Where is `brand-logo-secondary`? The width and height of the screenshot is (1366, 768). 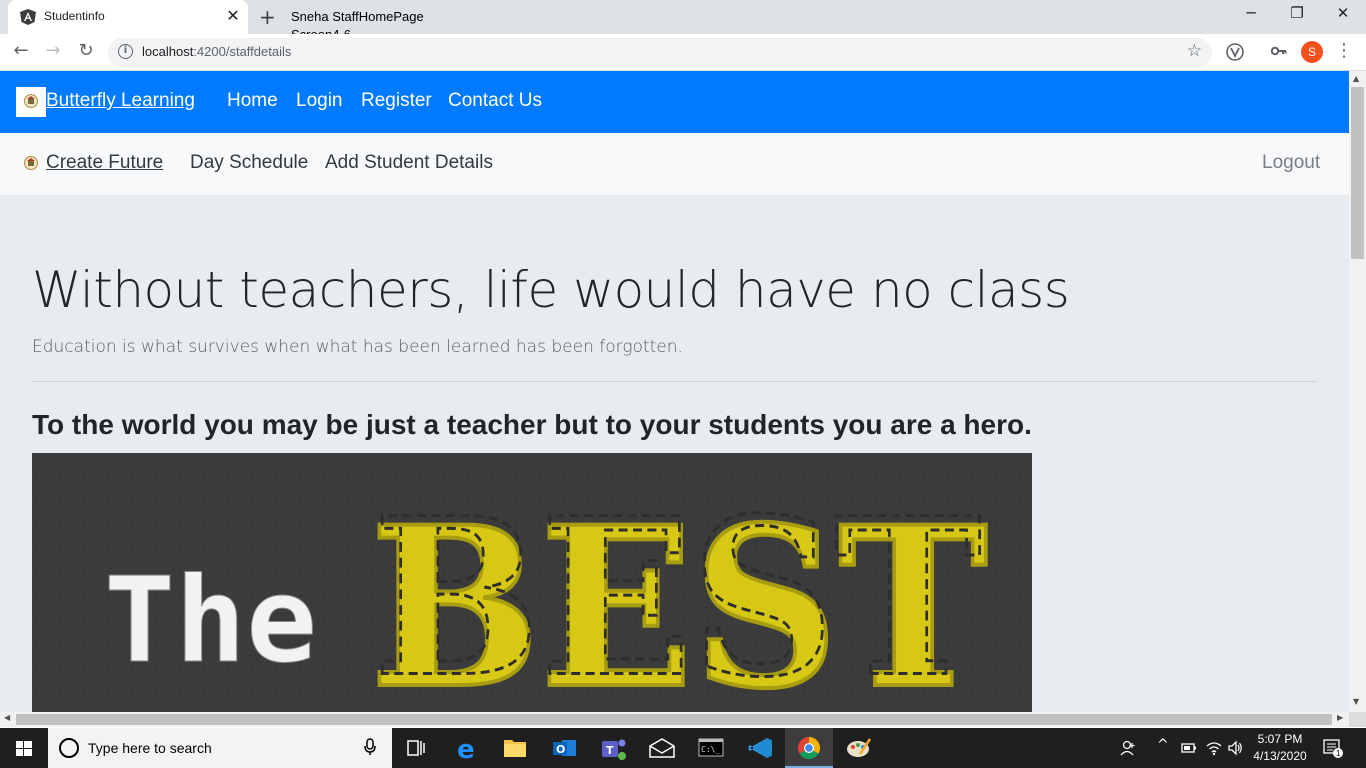
brand-logo-secondary is located at coordinates (31, 164).